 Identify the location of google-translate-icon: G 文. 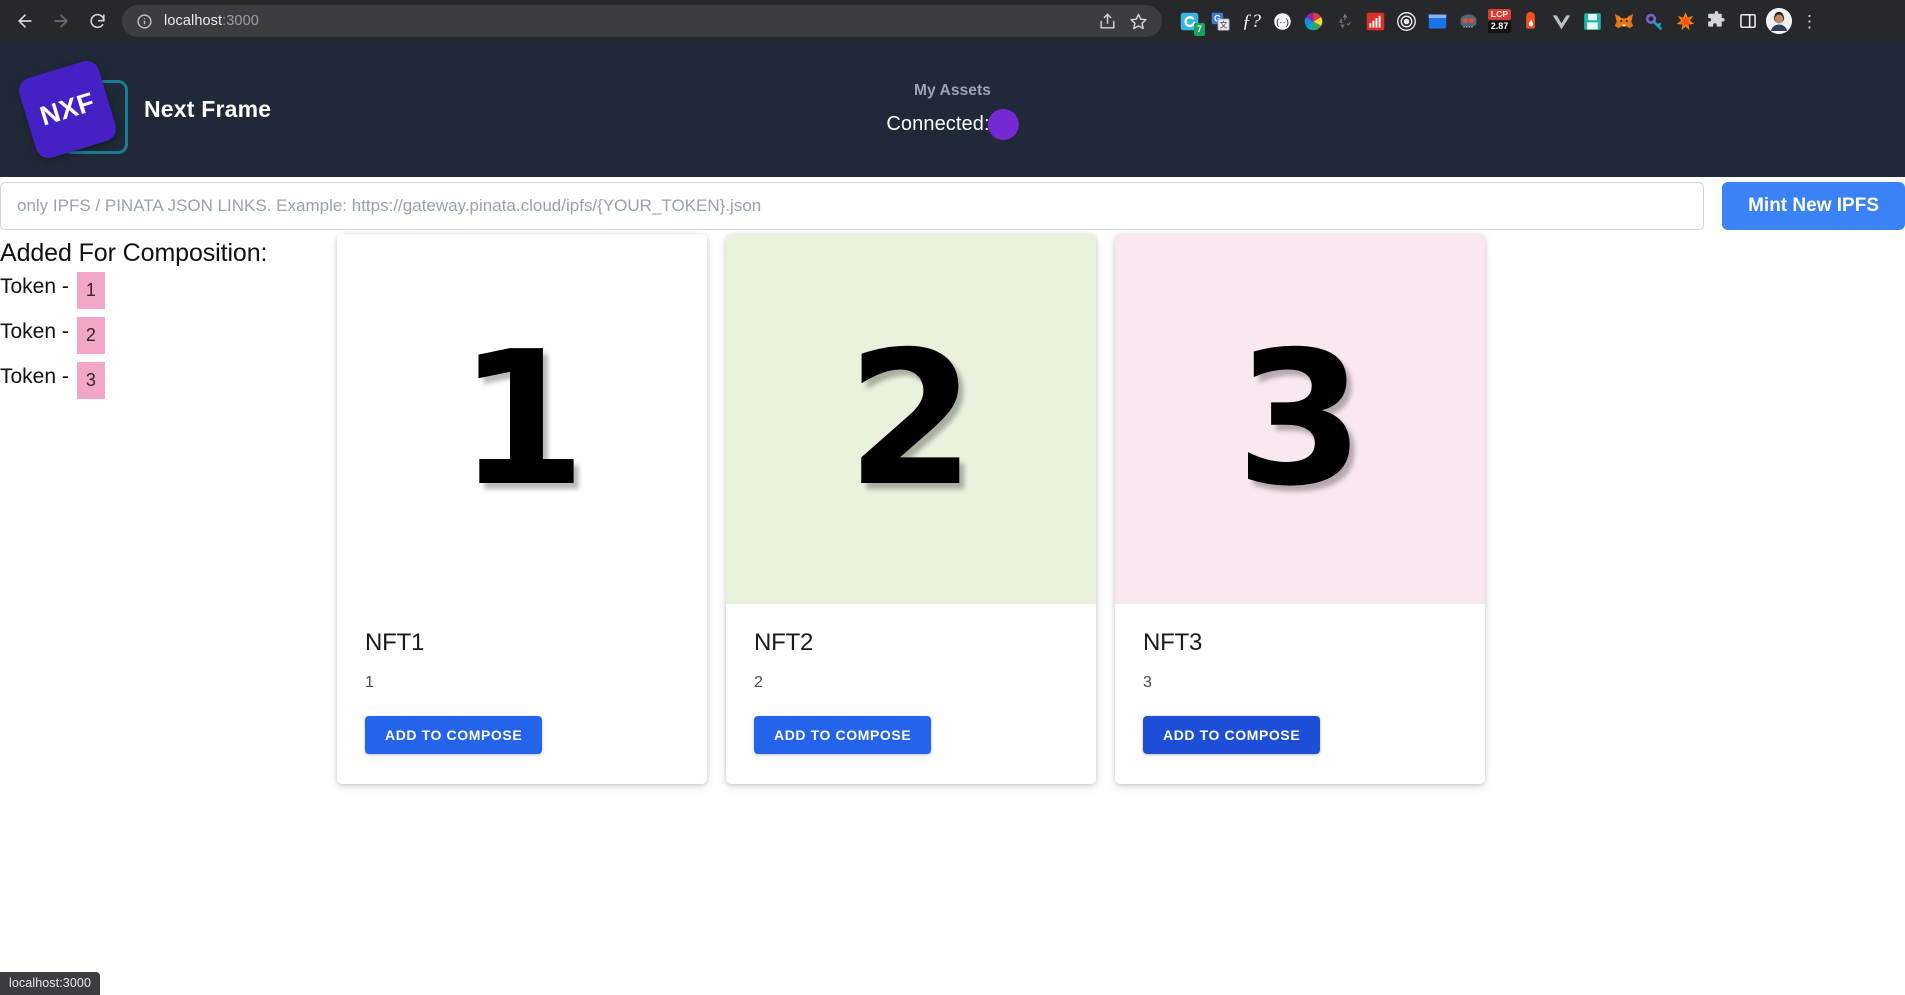
(1220, 21).